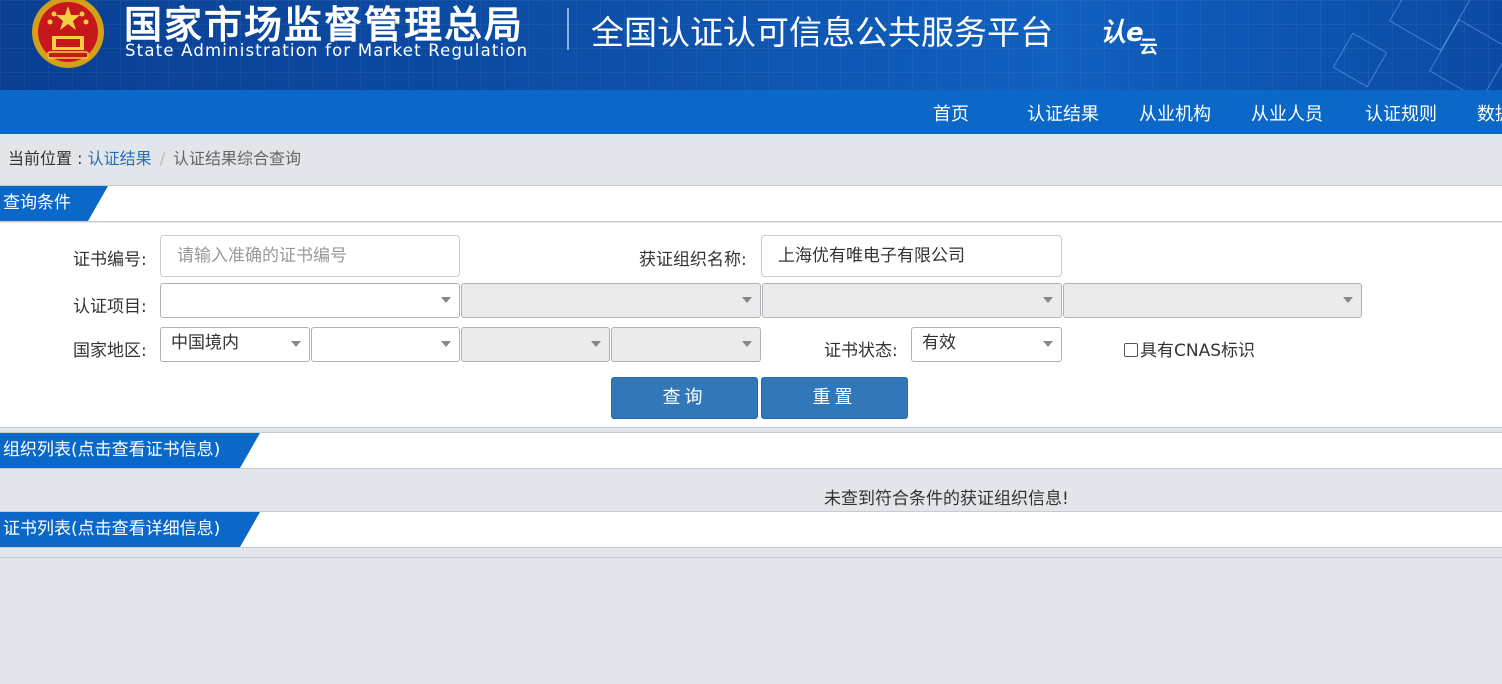 This screenshot has height=684, width=1502. What do you see at coordinates (751, 494) in the screenshot?
I see `org-list-empty-row: 未查到符合条件的获证组织信息!` at bounding box center [751, 494].